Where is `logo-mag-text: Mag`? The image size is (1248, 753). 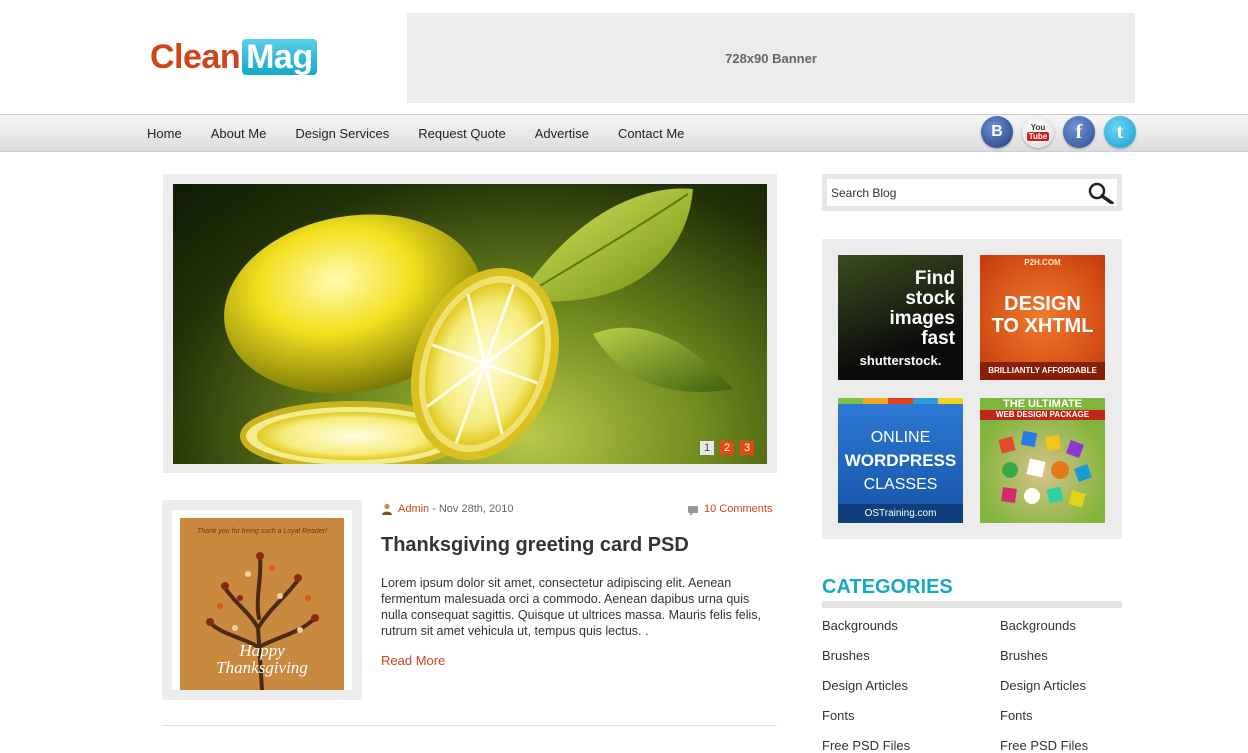
logo-mag-text: Mag is located at coordinates (279, 57).